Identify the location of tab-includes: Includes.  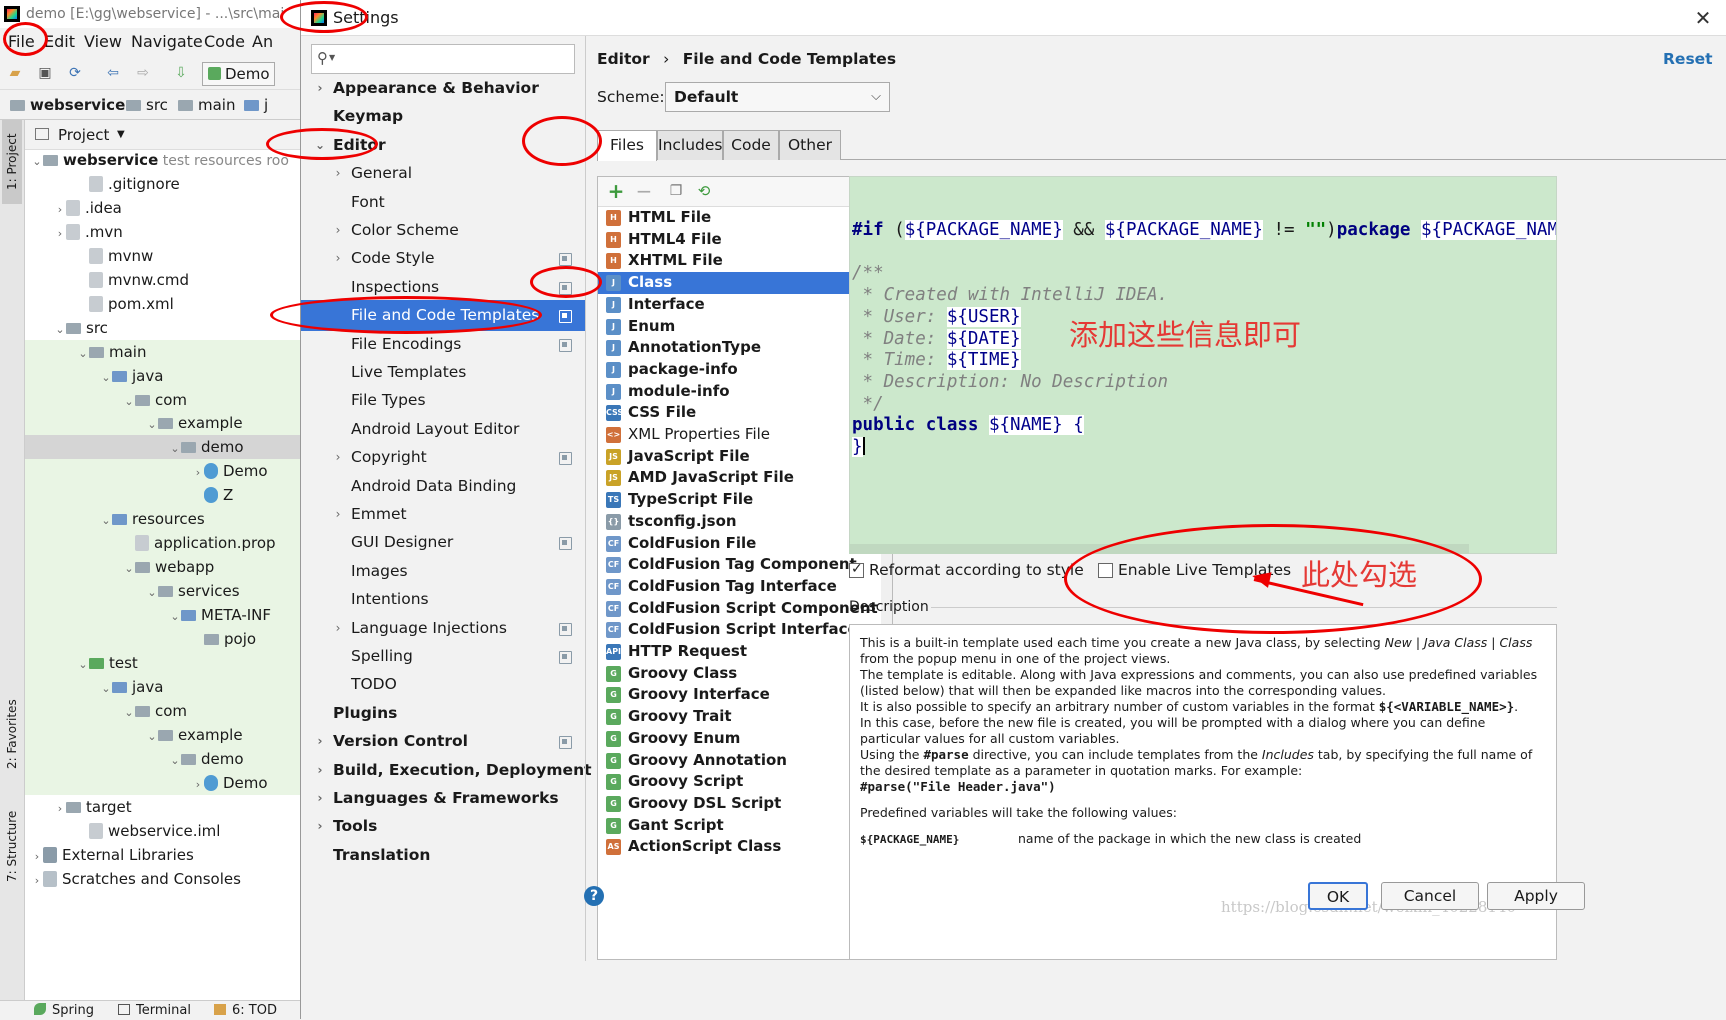
(690, 145).